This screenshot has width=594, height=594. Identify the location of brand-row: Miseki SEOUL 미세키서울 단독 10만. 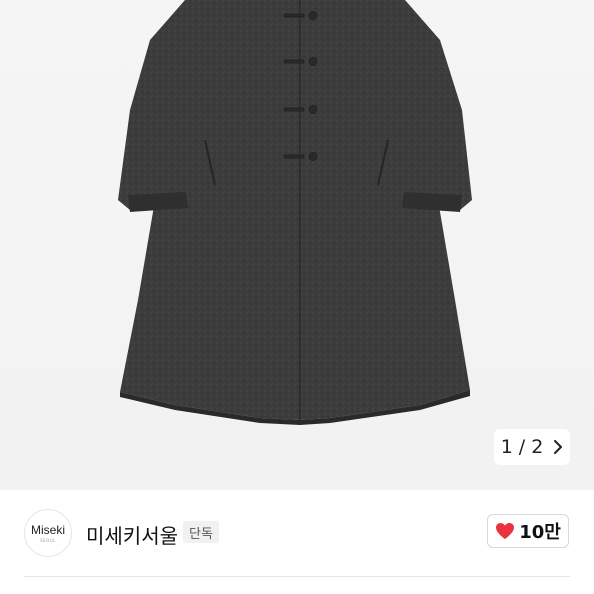
(297, 533).